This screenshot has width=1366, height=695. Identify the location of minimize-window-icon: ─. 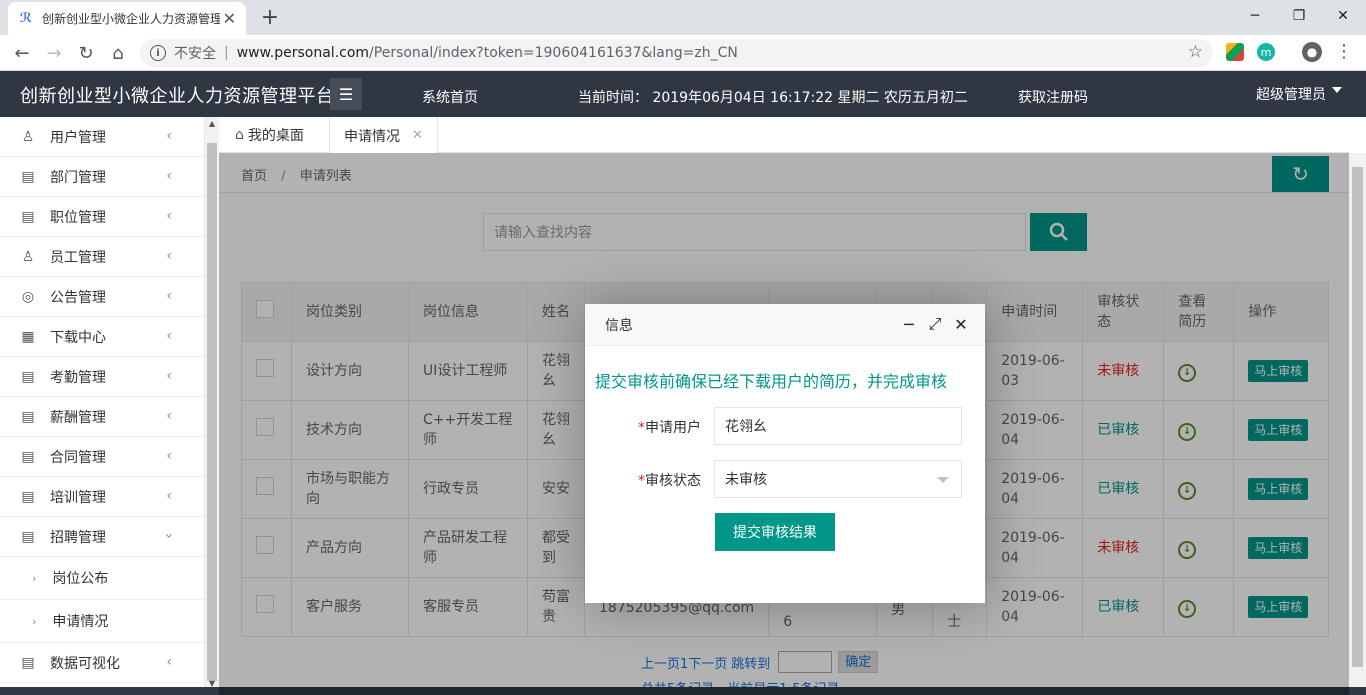
(1255, 16).